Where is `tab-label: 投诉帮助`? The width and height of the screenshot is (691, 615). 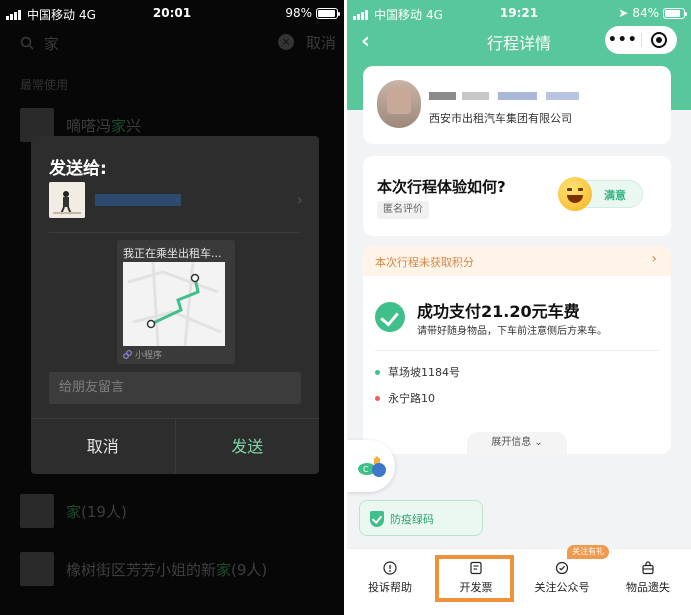 tab-label: 投诉帮助 is located at coordinates (390, 587).